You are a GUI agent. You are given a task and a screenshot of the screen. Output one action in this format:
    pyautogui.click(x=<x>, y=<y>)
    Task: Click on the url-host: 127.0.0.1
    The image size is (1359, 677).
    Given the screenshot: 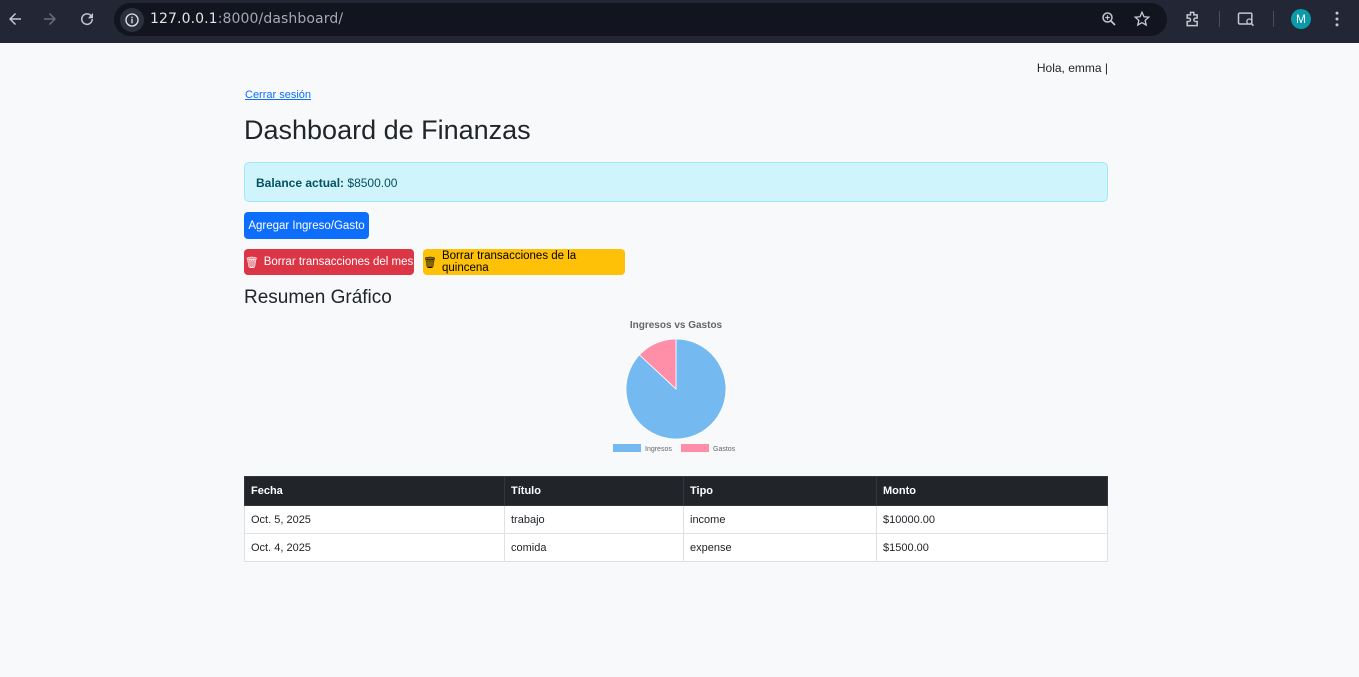 What is the action you would take?
    pyautogui.click(x=184, y=19)
    